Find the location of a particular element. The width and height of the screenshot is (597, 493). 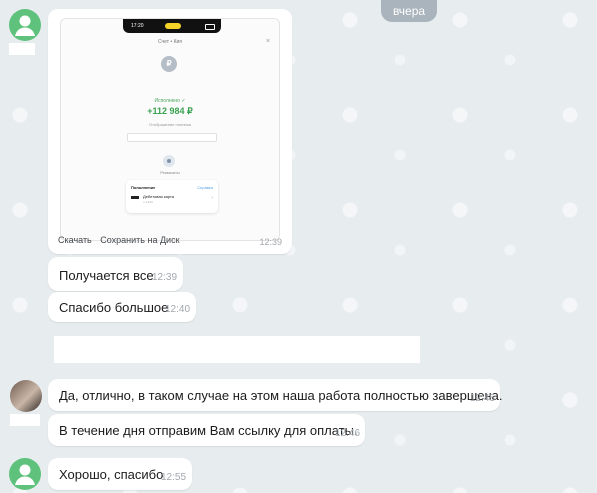

message-time: 12:40 is located at coordinates (178, 309).